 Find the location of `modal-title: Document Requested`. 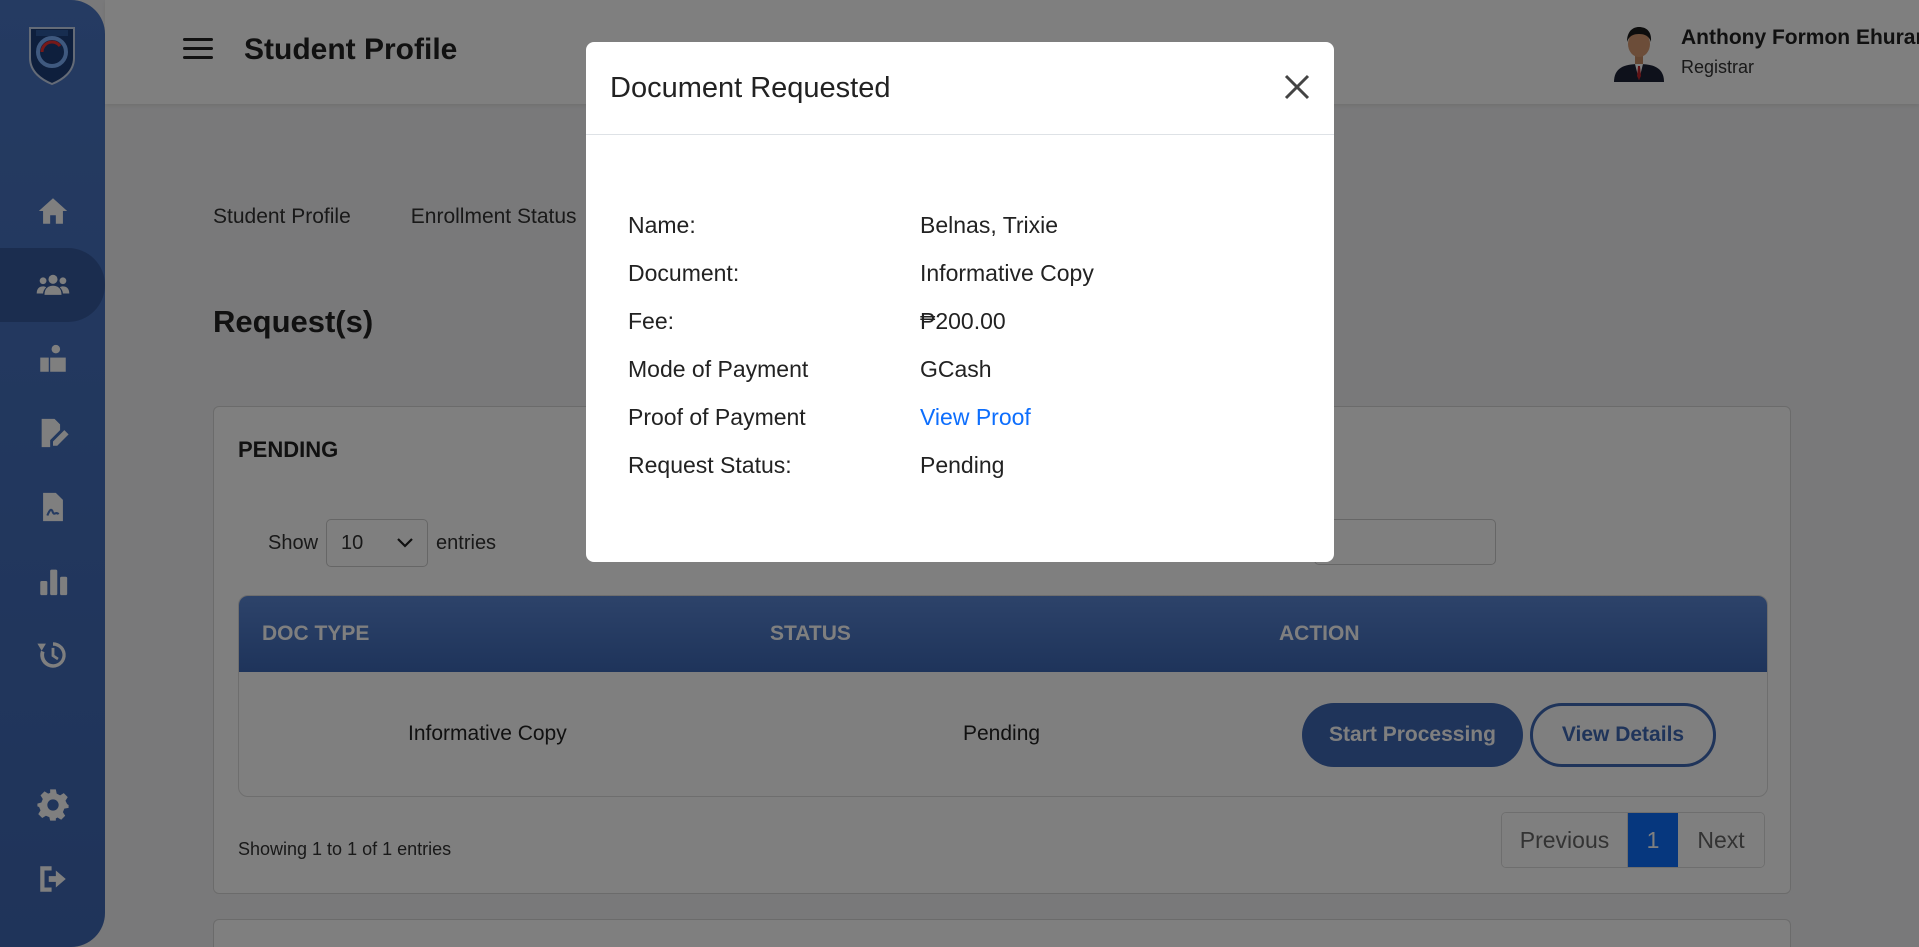

modal-title: Document Requested is located at coordinates (750, 88).